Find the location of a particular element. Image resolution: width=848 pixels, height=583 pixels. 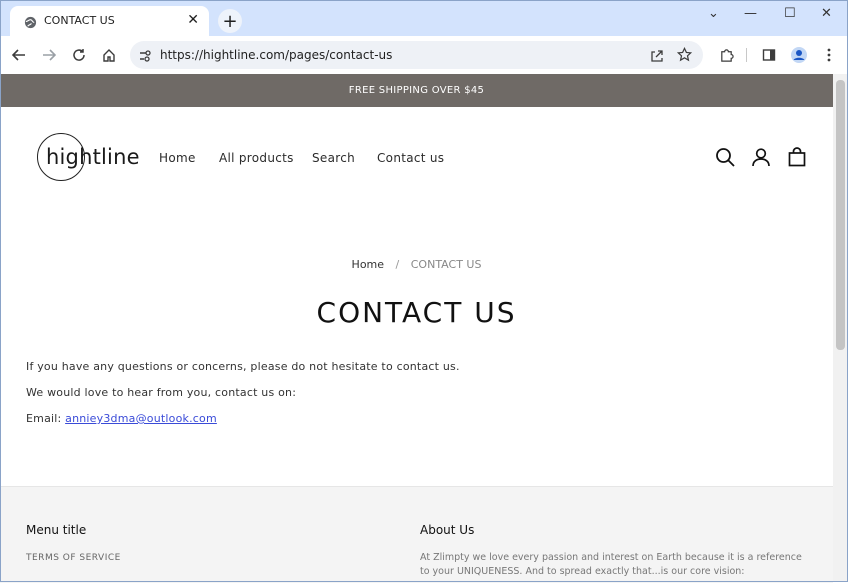

contact-email-line: Email: anniey3dma@outlook.com is located at coordinates (121, 418).